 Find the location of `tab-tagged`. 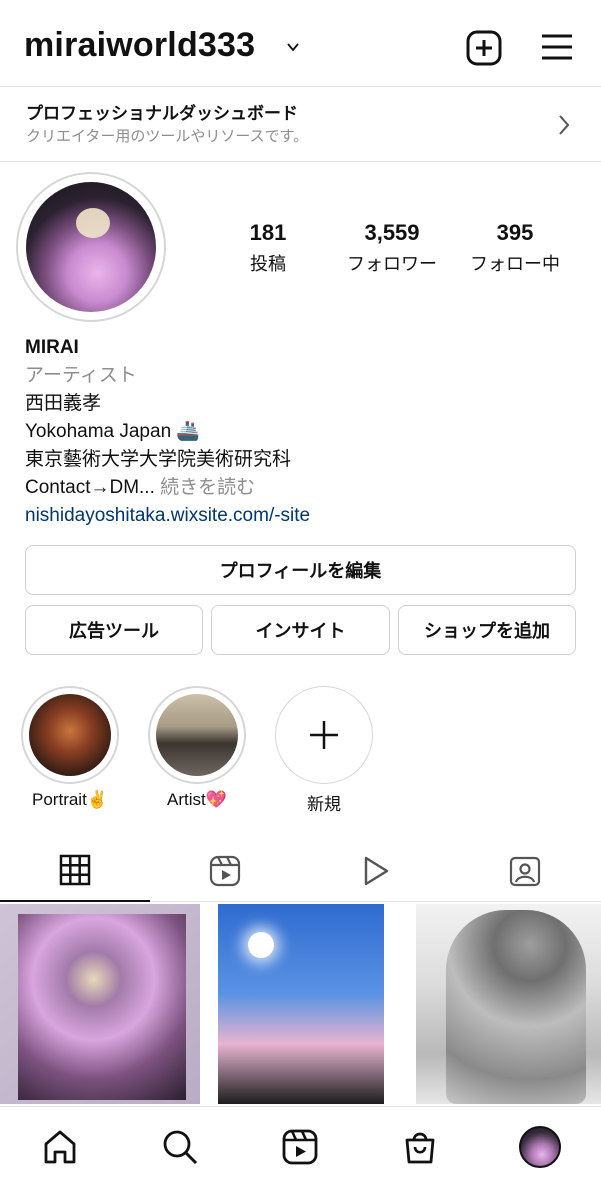

tab-tagged is located at coordinates (525, 871).